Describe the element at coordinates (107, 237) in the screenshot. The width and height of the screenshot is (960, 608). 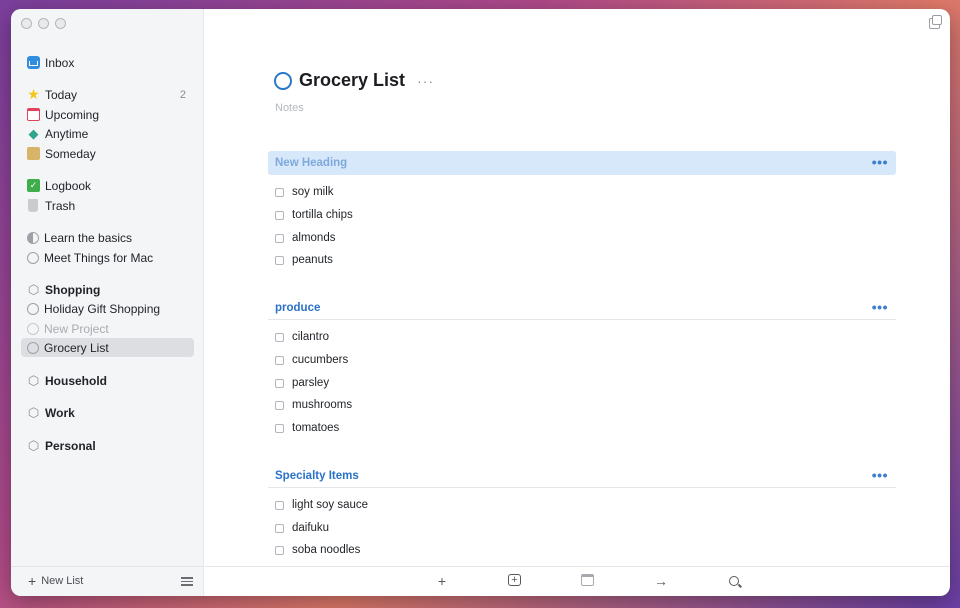
I see `sidebar-item-learn-the-basics: Learn the basics` at that location.